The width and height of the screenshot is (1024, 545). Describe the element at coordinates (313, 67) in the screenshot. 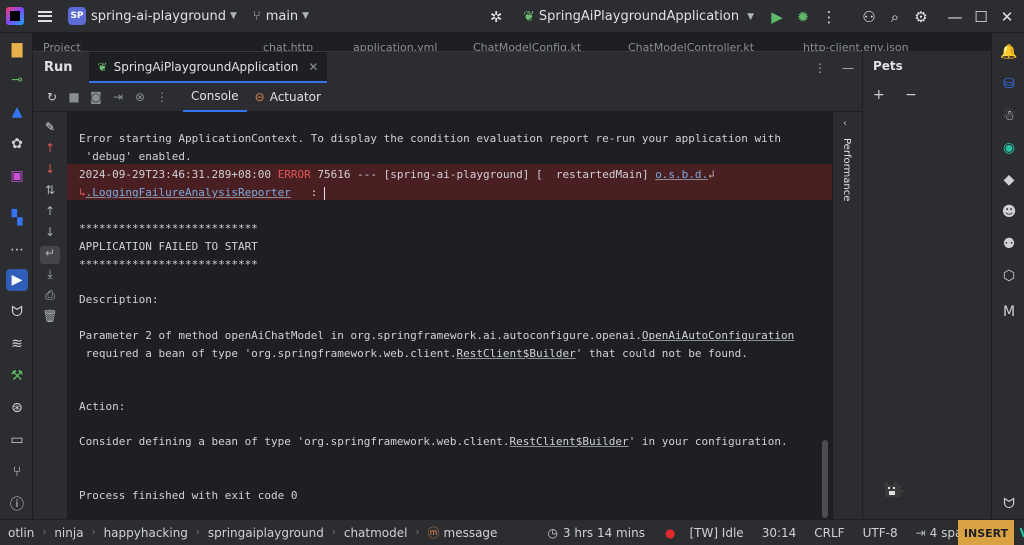

I see `close-tab-icon: ✕` at that location.